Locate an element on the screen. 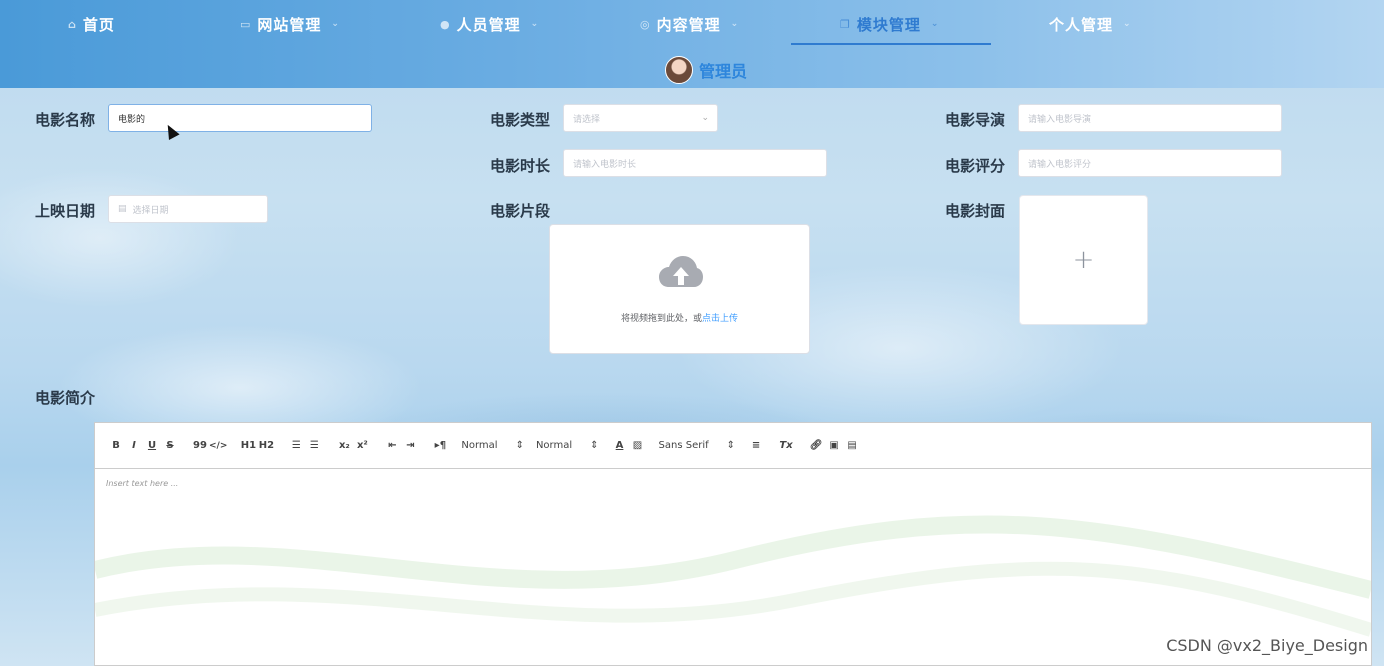  movie-rating-placeholder: 请输入电影评分 is located at coordinates (1060, 164).